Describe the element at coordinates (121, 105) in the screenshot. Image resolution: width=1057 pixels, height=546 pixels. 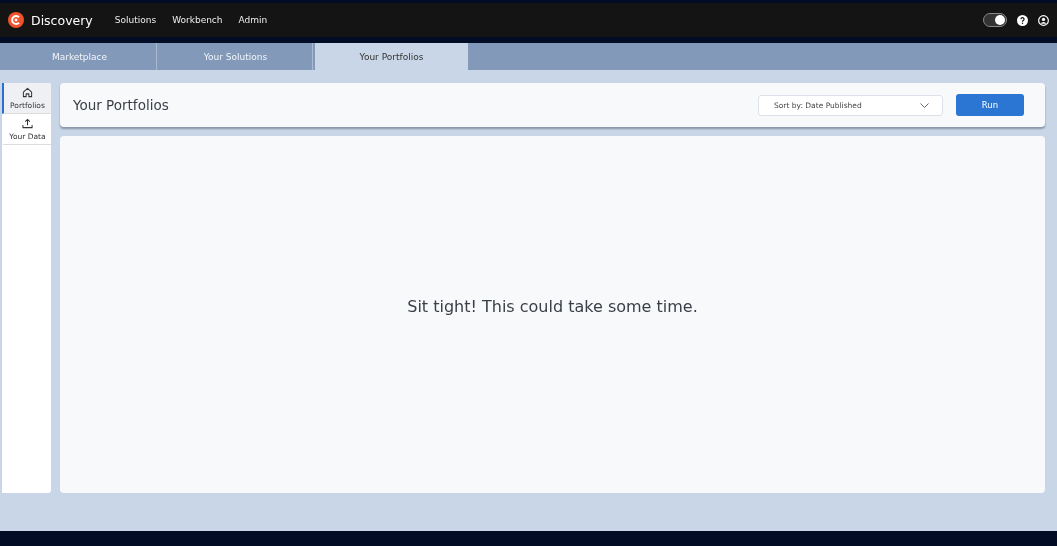
I see `page-title: Your Portfolios` at that location.